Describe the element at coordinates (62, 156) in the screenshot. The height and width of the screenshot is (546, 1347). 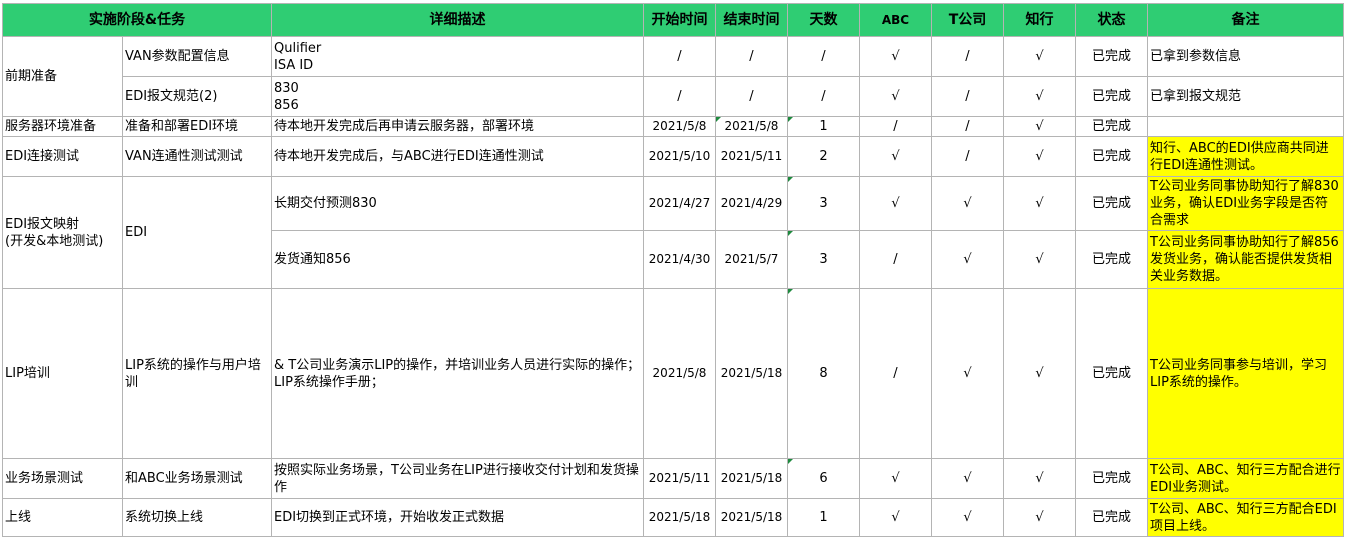
I see `phase-cell: EDI连接测试` at that location.